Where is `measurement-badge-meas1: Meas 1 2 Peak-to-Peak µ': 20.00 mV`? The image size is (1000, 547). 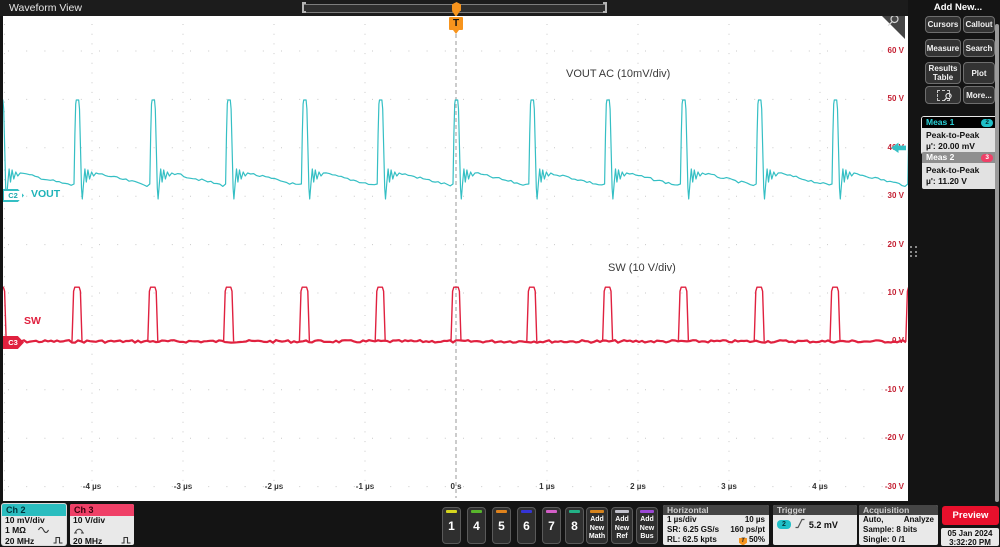
measurement-badge-meas1: Meas 1 2 Peak-to-Peak µ': 20.00 mV is located at coordinates (959, 135).